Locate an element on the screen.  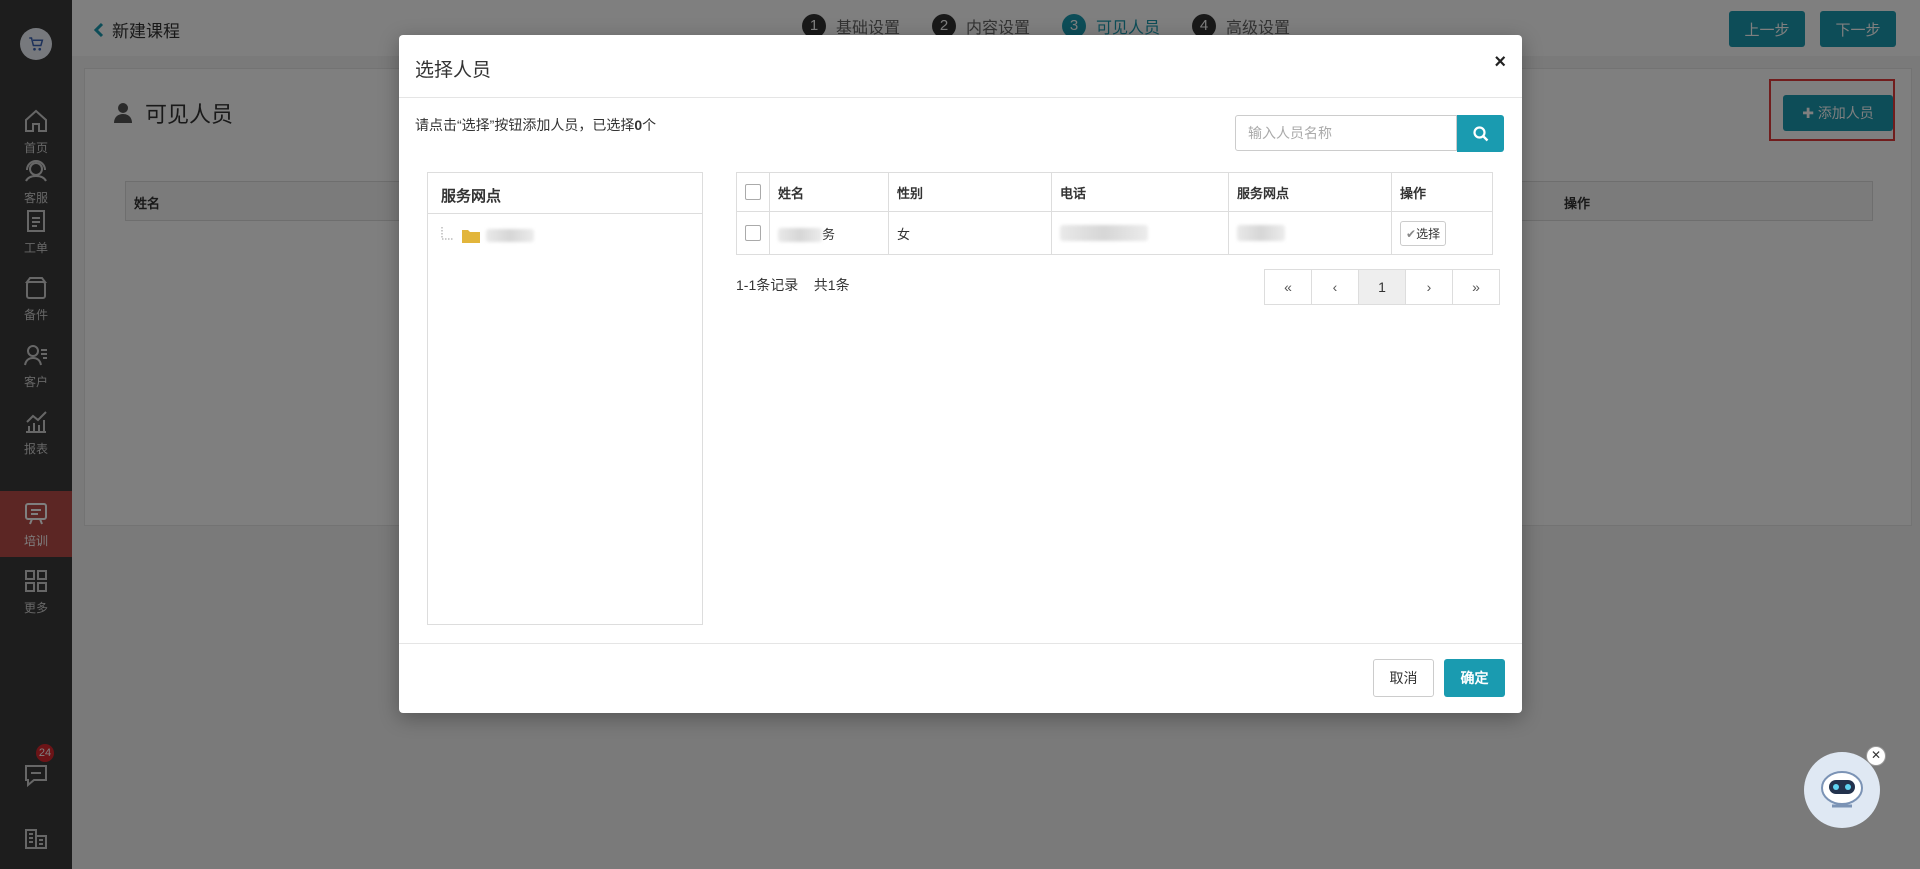
search-button is located at coordinates (1480, 133).